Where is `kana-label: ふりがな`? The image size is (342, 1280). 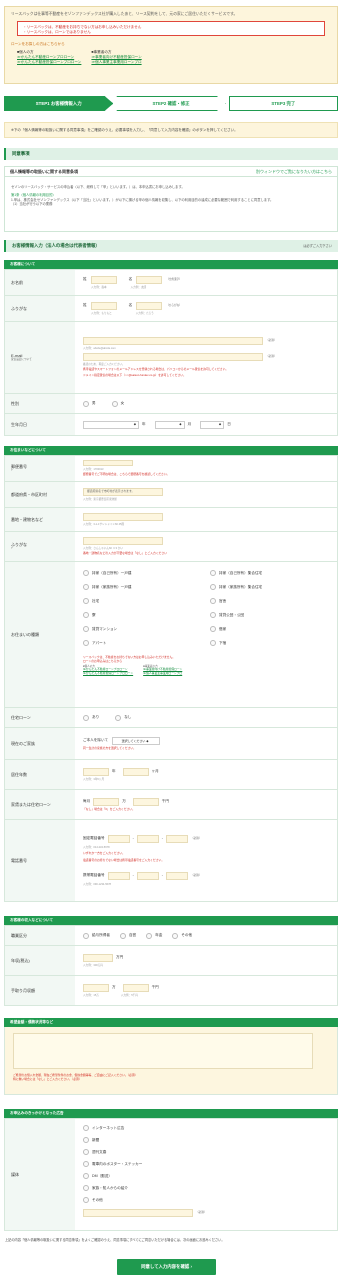
kana-label: ふりがな is located at coordinates (40, 308).